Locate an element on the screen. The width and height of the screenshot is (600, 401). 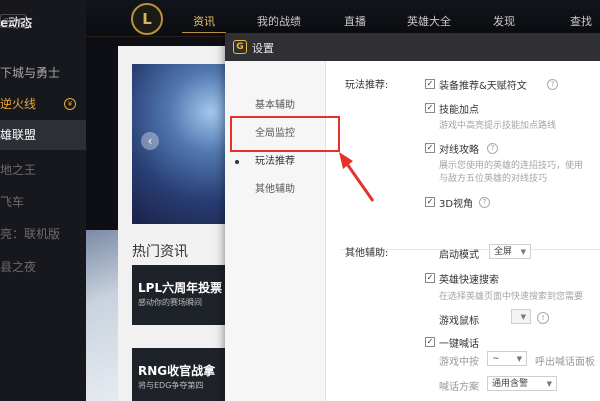
skill-desc: 游戏中高亮提示技能加点路线 is located at coordinates (498, 126).